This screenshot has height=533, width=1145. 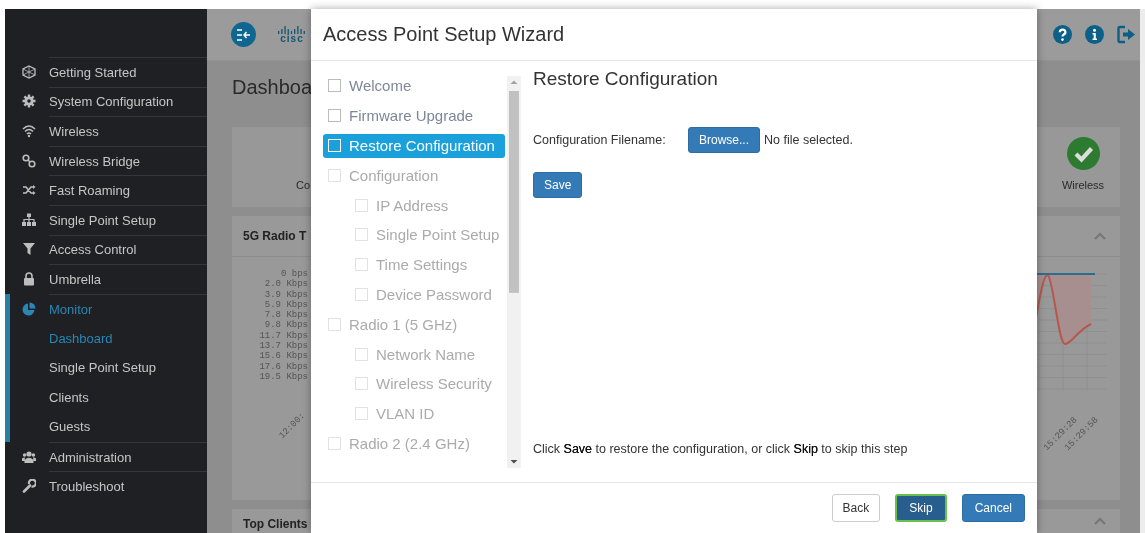 I want to click on axis-label: 2.0 Kbps, so click(x=286, y=284).